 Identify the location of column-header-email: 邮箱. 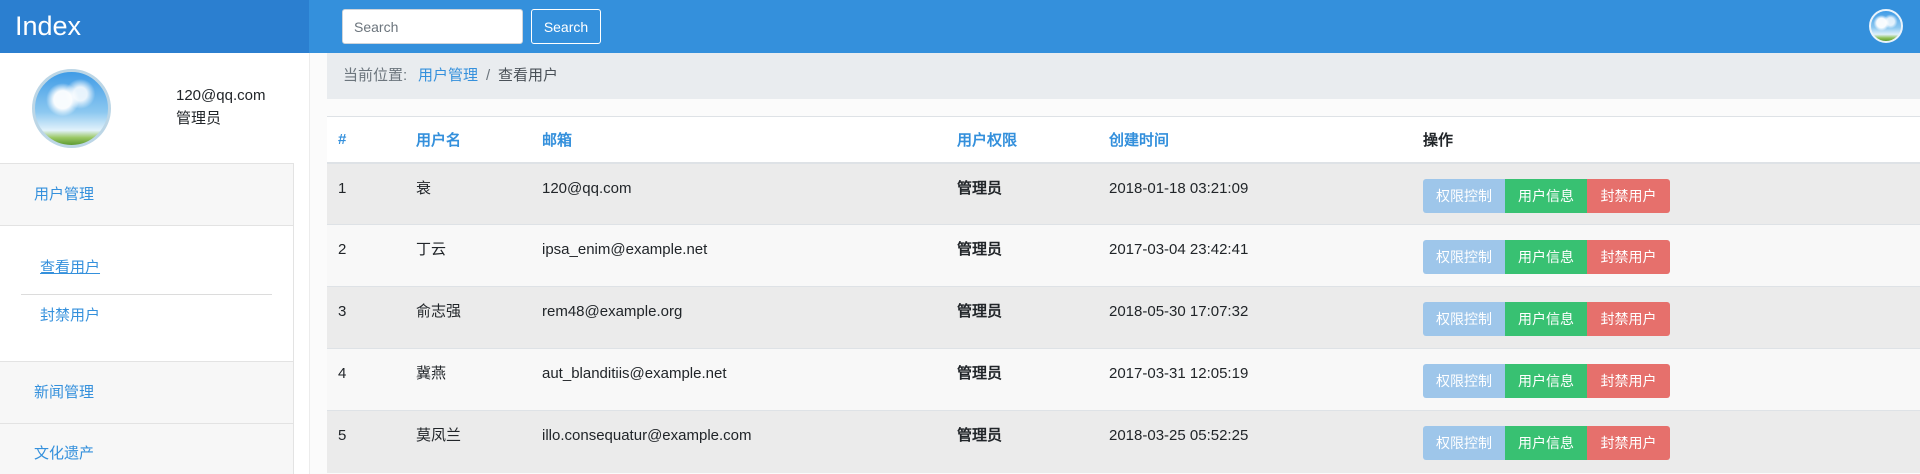
(738, 140).